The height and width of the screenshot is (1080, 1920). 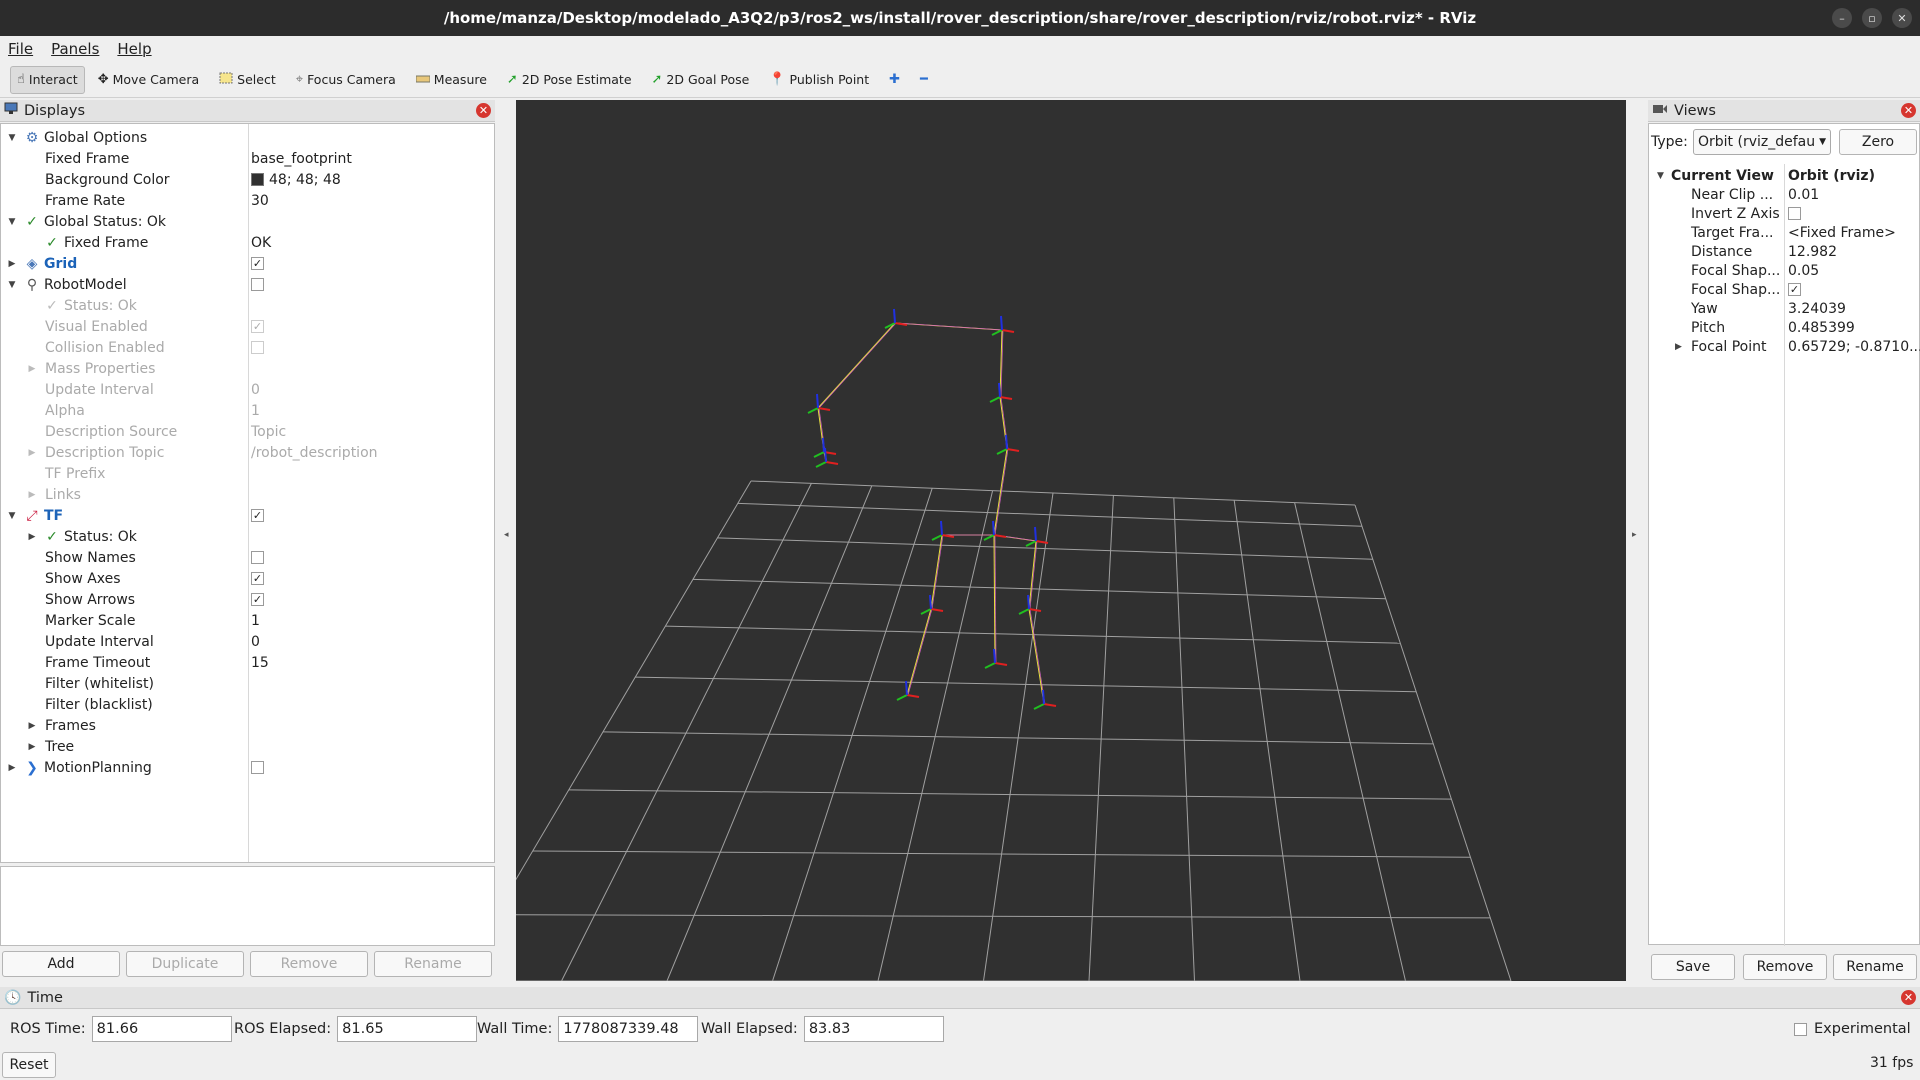 I want to click on view-property-row: ▼ Current View Orbit (rviz), so click(x=1784, y=175).